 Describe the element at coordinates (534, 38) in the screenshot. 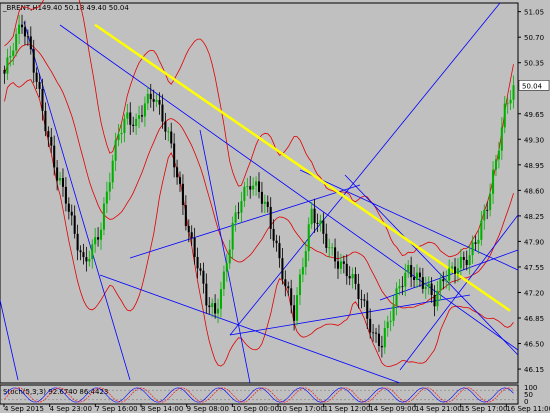

I see `y-tick-label: 50.70` at that location.